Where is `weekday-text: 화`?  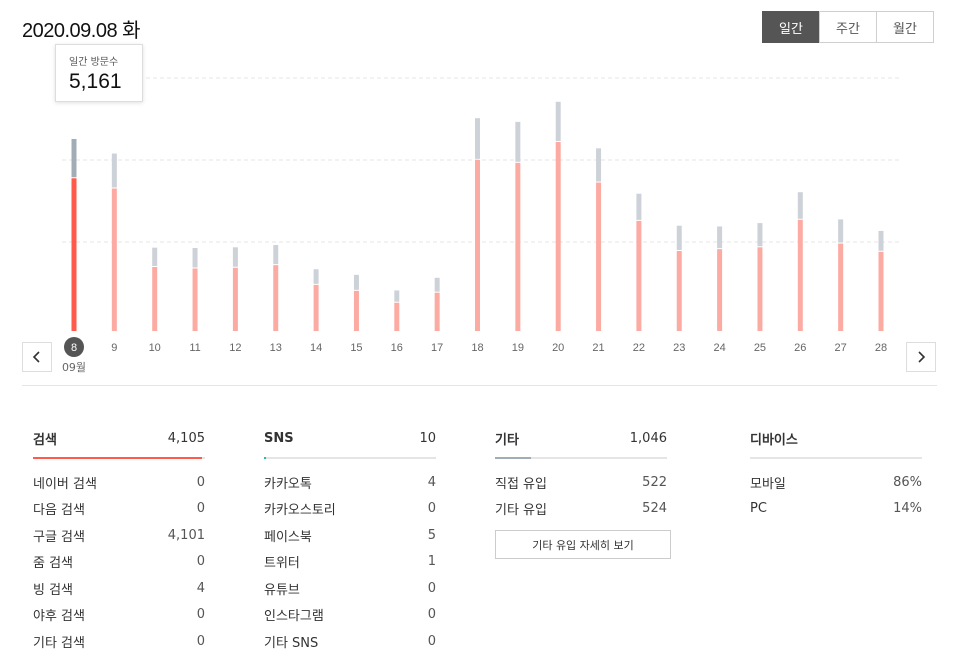 weekday-text: 화 is located at coordinates (131, 31).